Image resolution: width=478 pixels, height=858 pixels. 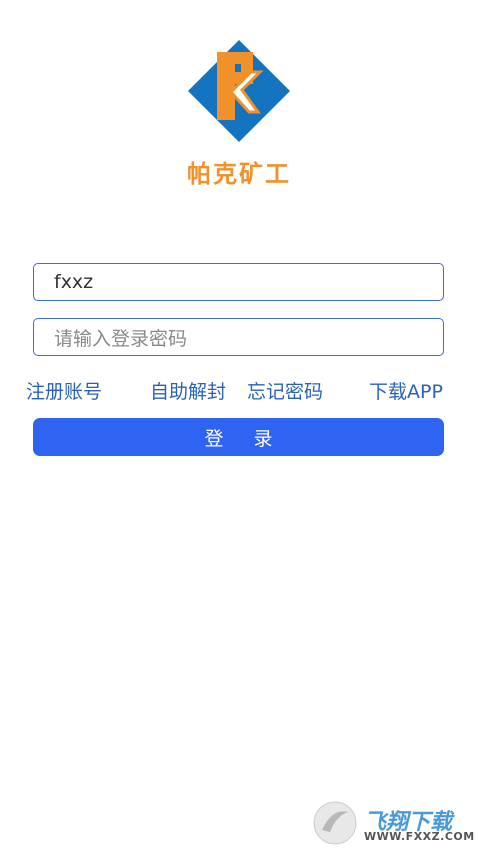 What do you see at coordinates (419, 836) in the screenshot?
I see `watermark-url: WWW.FXXZ.COM` at bounding box center [419, 836].